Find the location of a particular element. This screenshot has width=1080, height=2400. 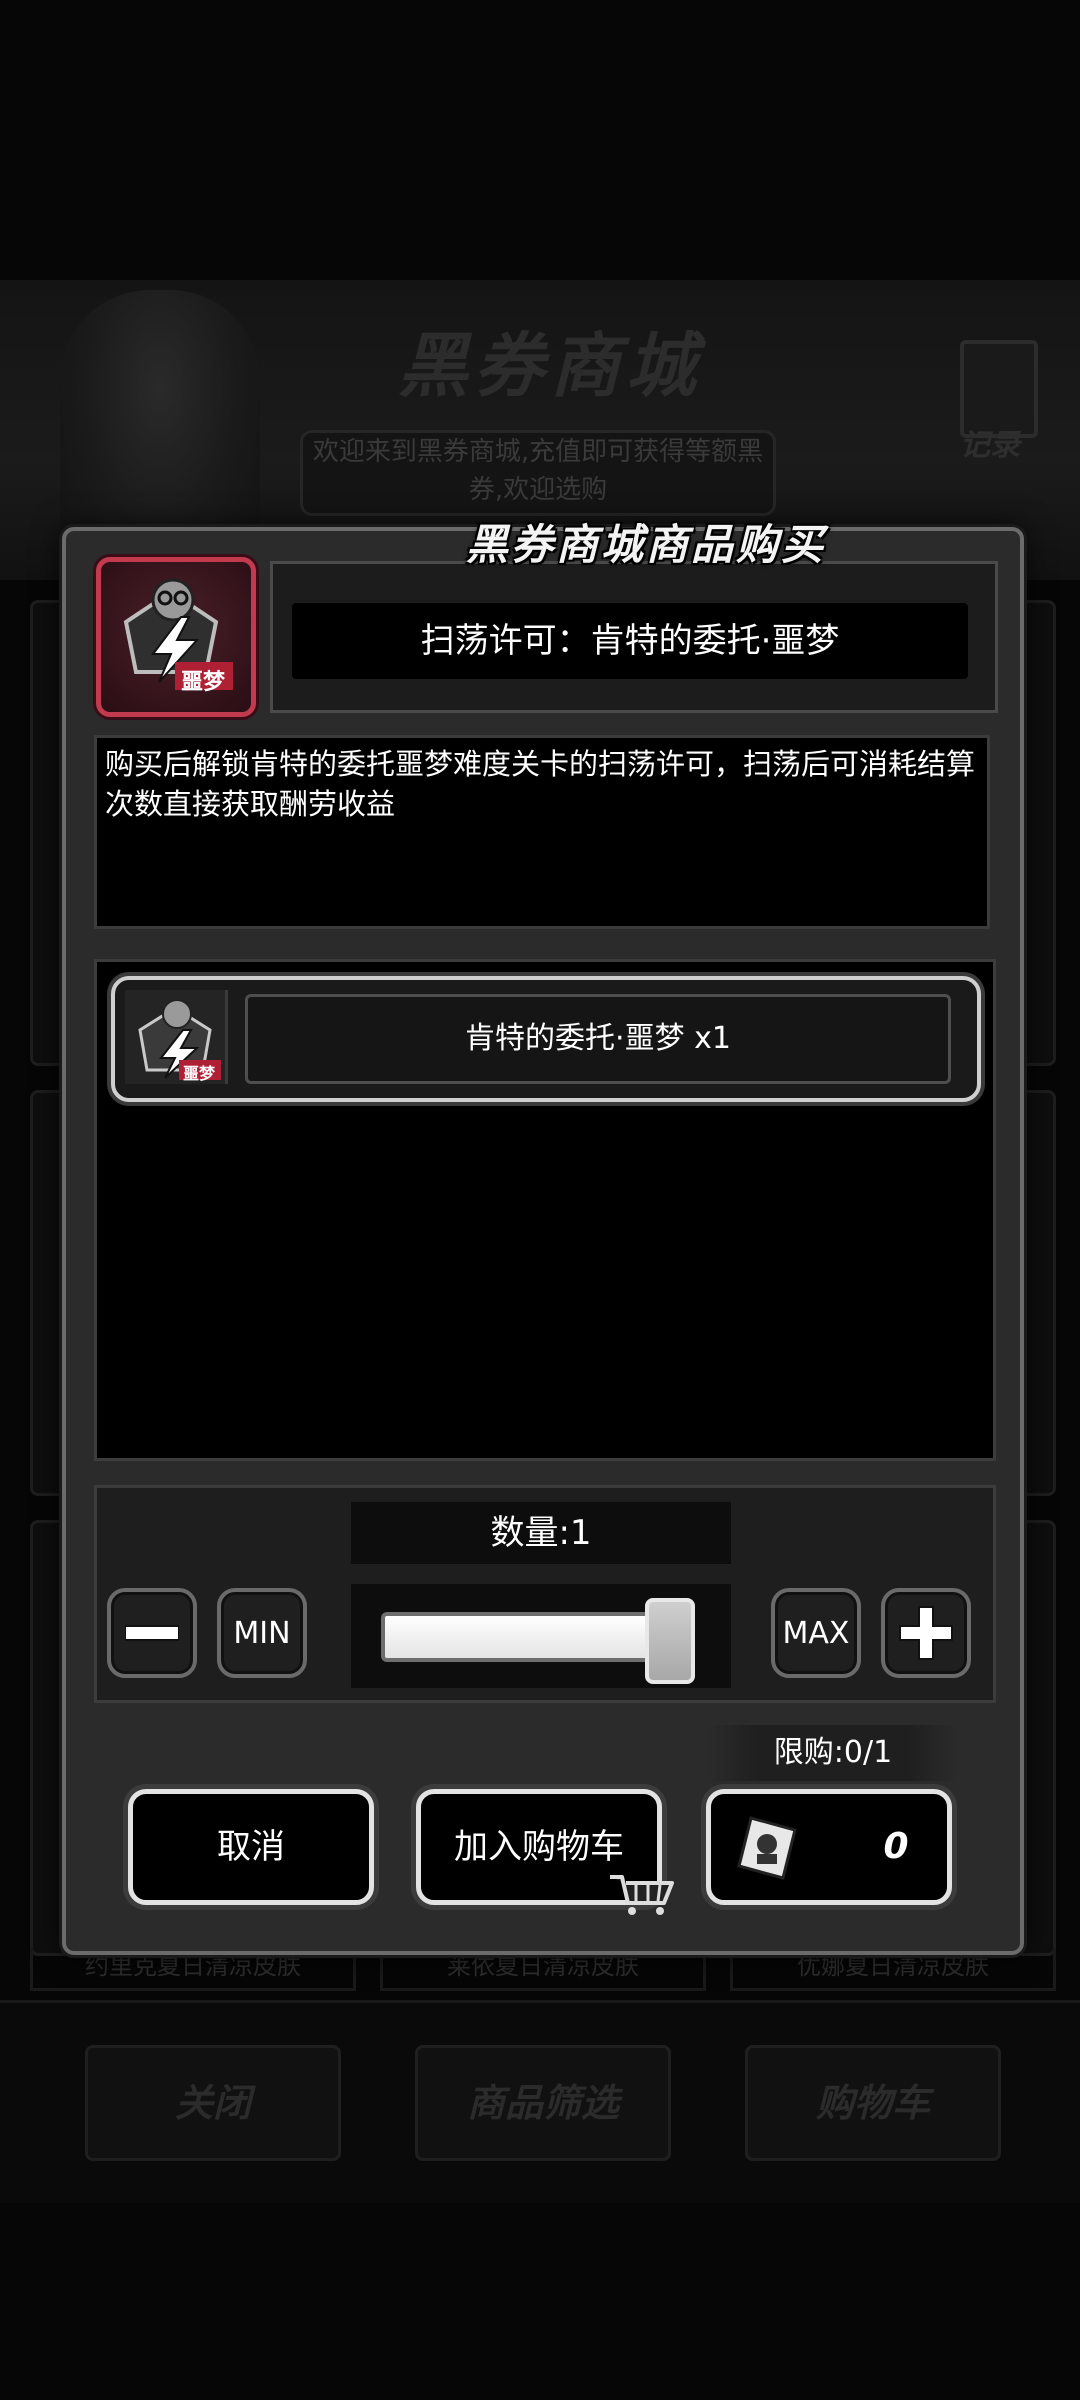

minus-icon is located at coordinates (152, 1633).